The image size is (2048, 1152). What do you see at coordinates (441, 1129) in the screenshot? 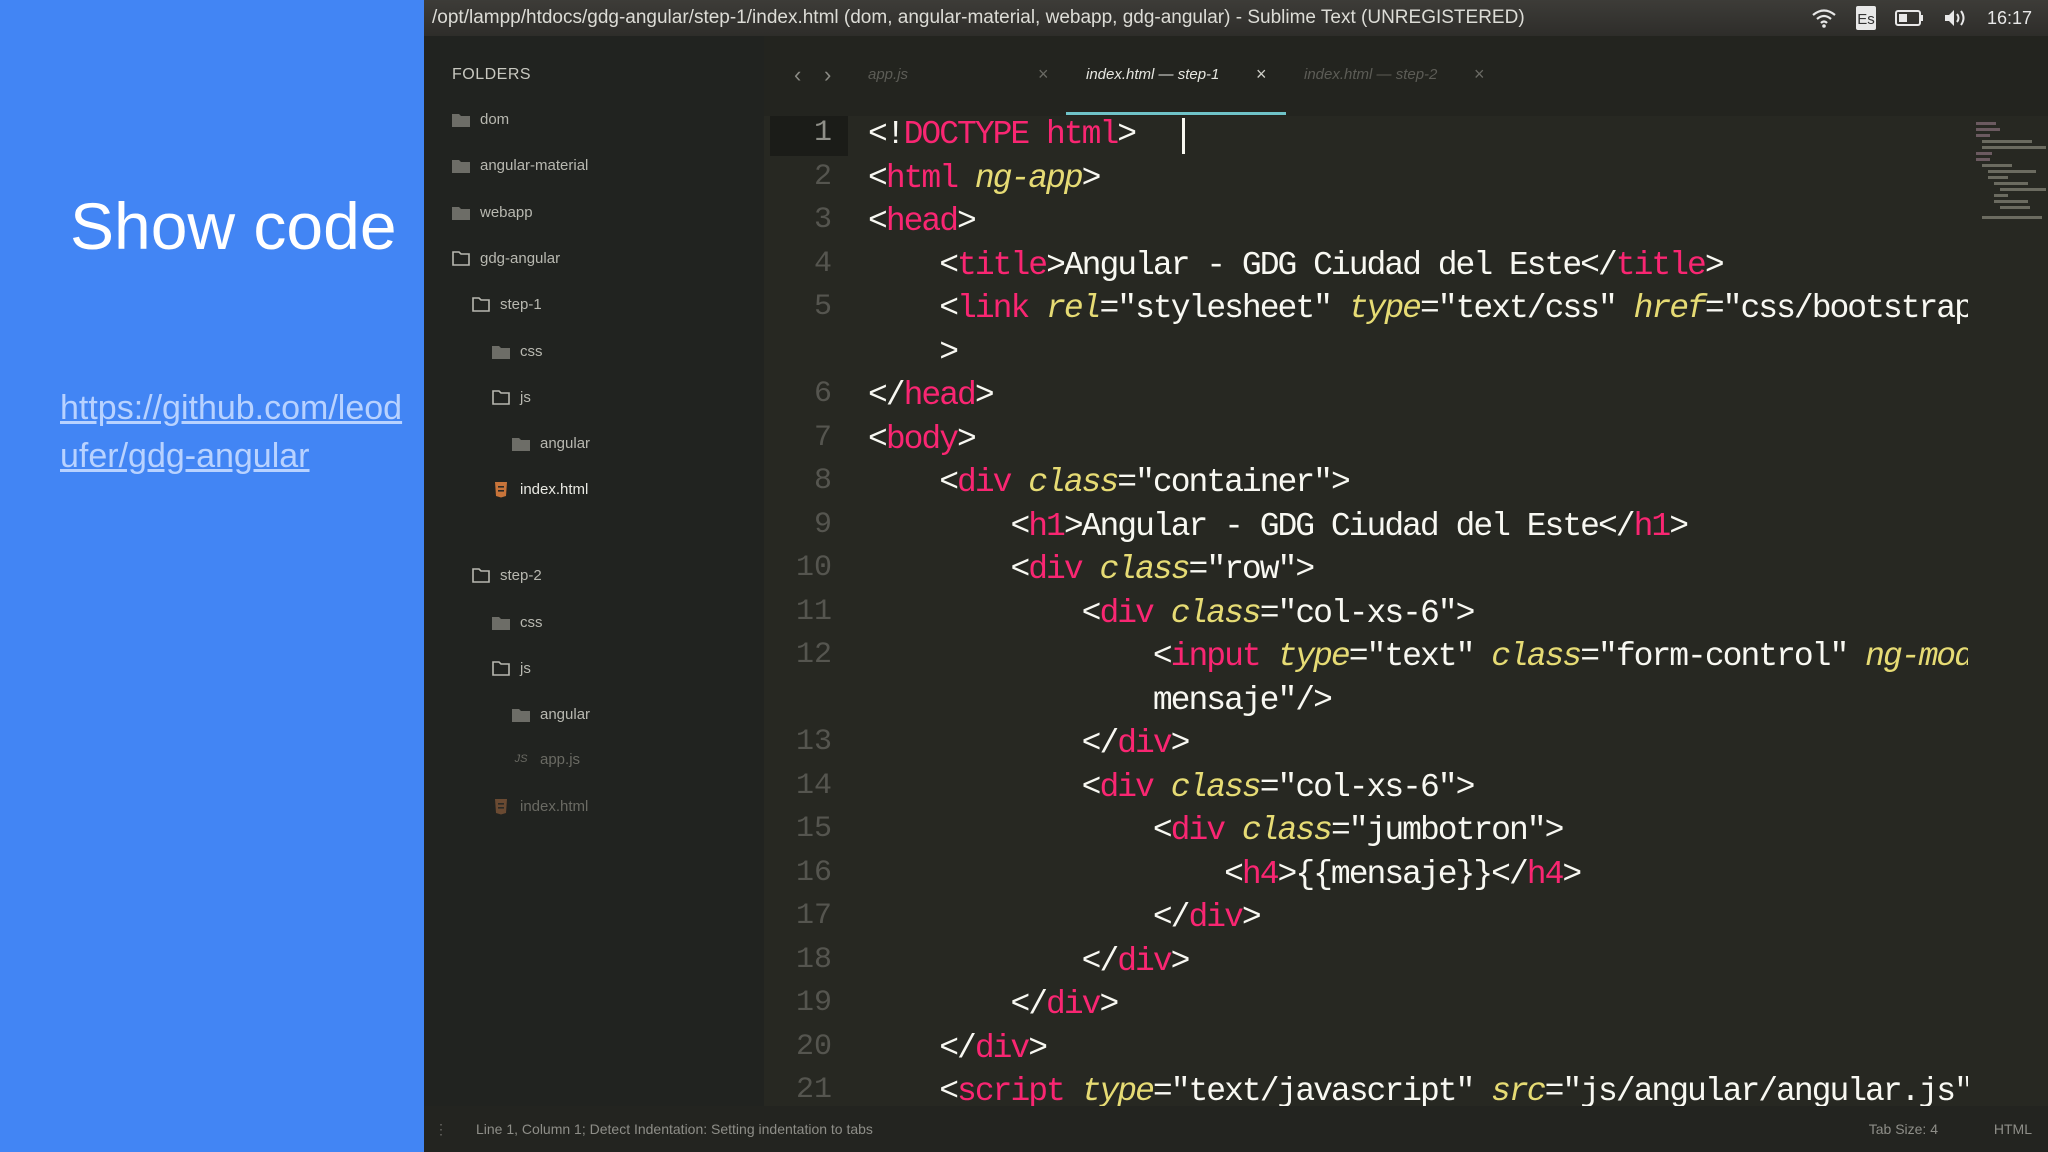
I see `status-menu-icon: ⋮` at bounding box center [441, 1129].